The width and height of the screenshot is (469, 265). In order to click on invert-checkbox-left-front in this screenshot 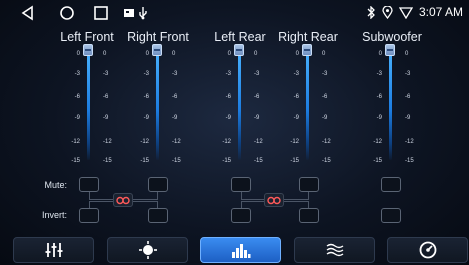, I will do `click(89, 215)`.